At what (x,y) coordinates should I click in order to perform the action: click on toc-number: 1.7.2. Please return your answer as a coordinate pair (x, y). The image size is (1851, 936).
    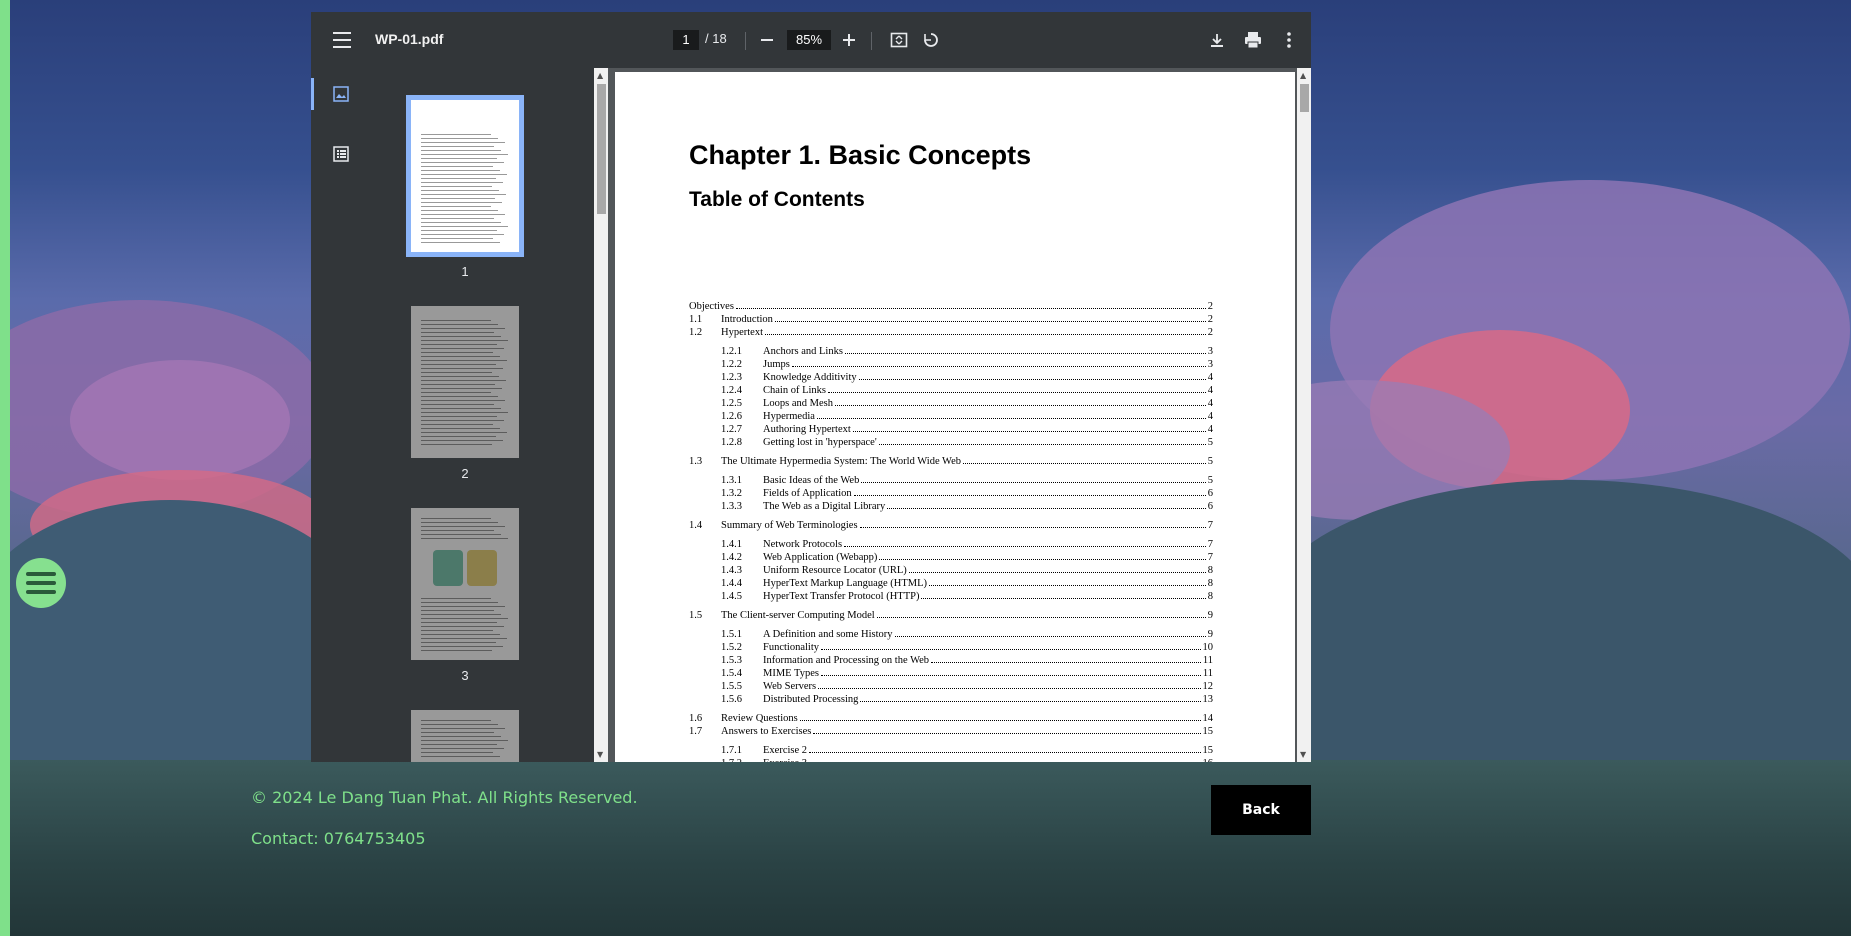
    Looking at the image, I should click on (742, 760).